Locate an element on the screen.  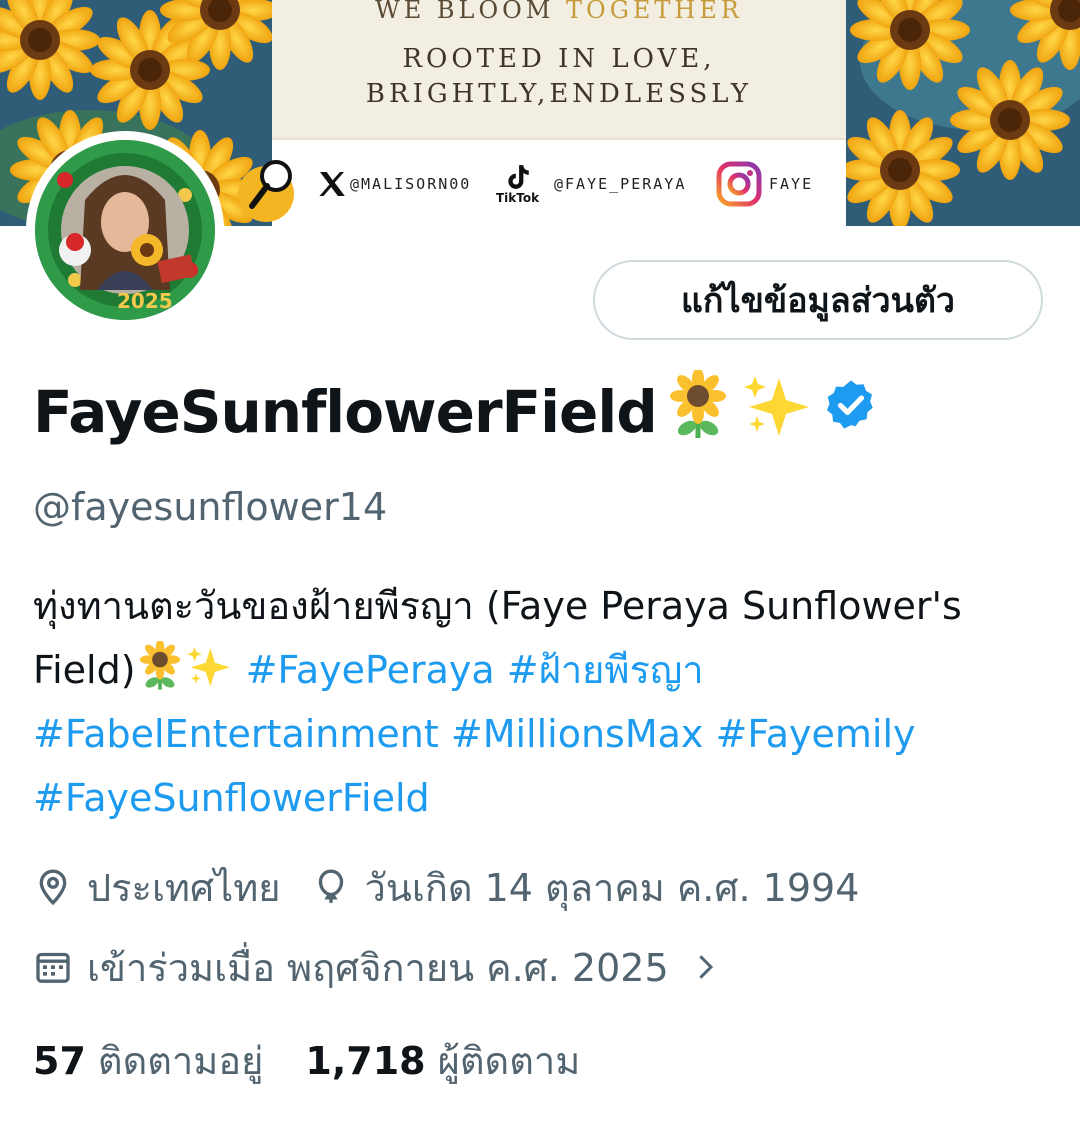
followers-count: 1,718 is located at coordinates (365, 1060).